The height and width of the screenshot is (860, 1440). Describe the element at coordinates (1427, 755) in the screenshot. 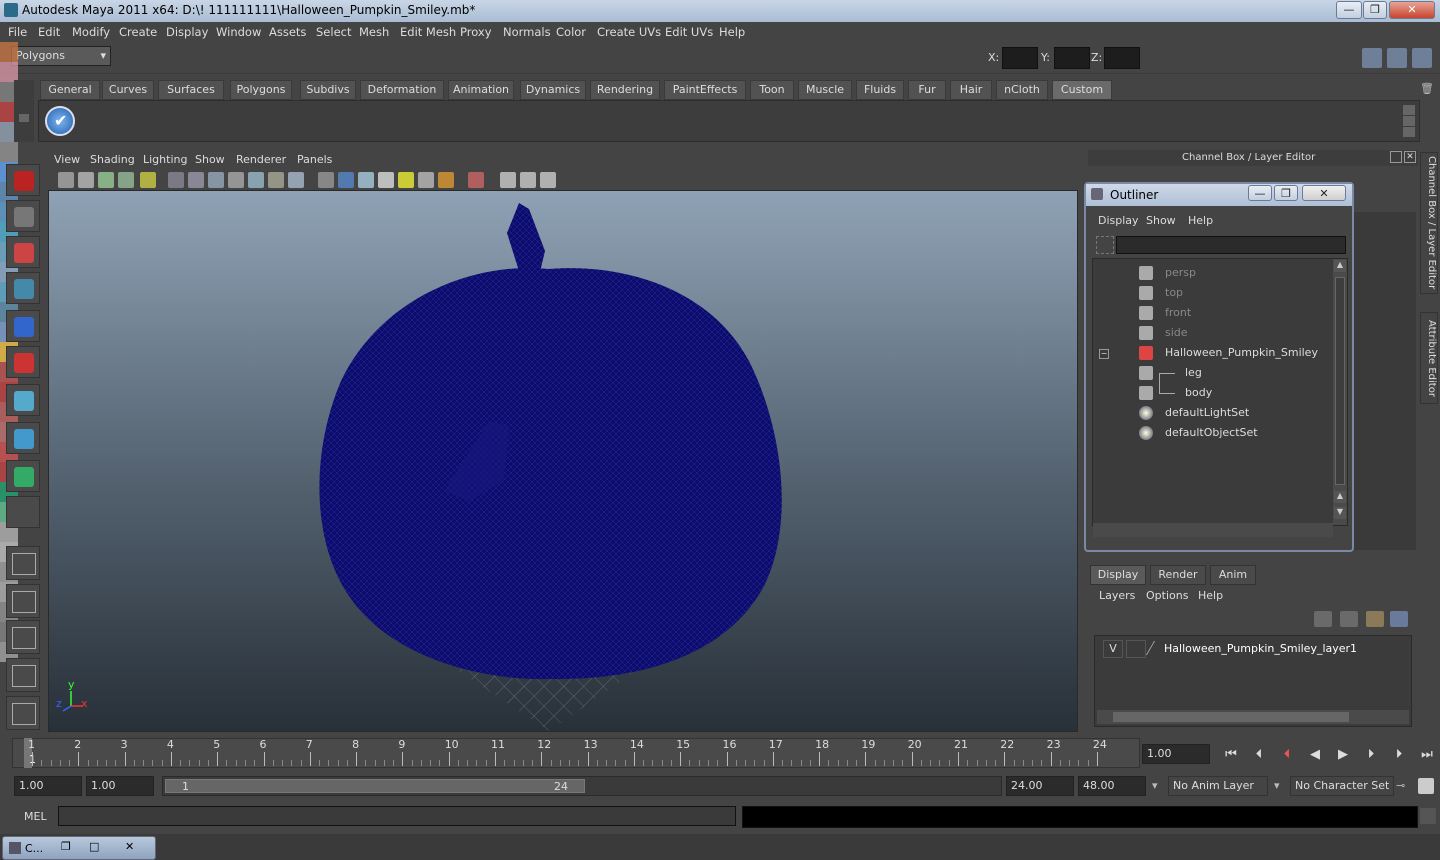

I see `go-to-end-icon: ⏭` at that location.